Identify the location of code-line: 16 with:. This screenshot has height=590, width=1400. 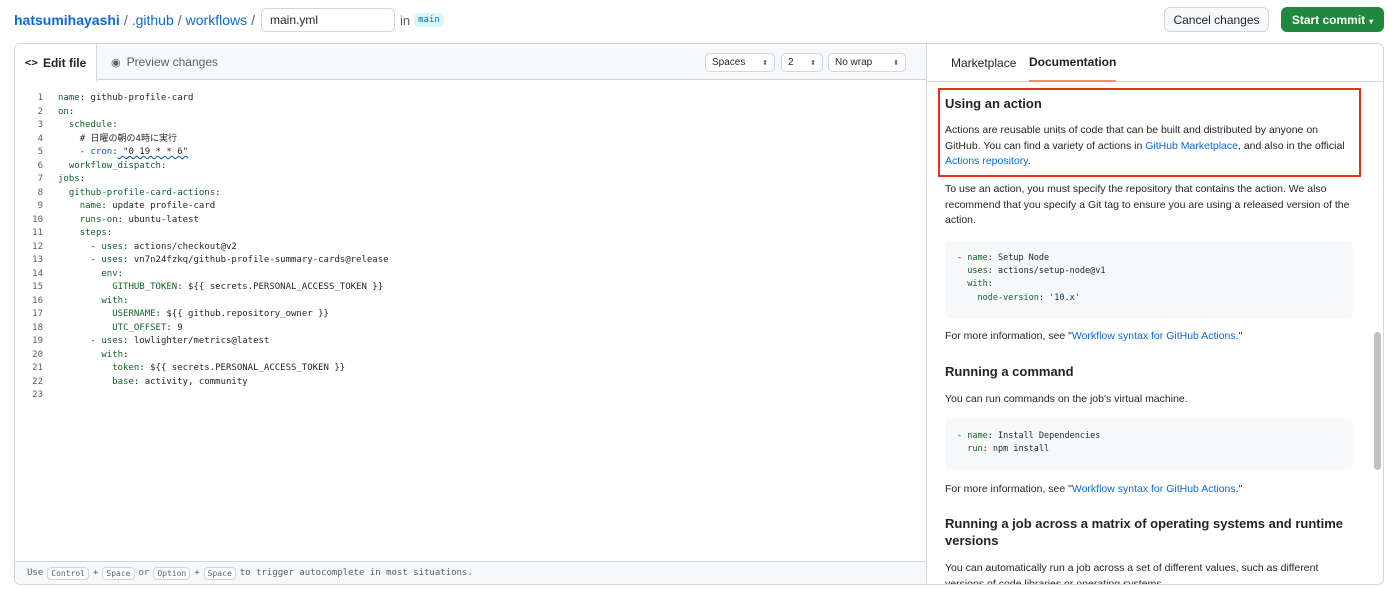
(470, 302).